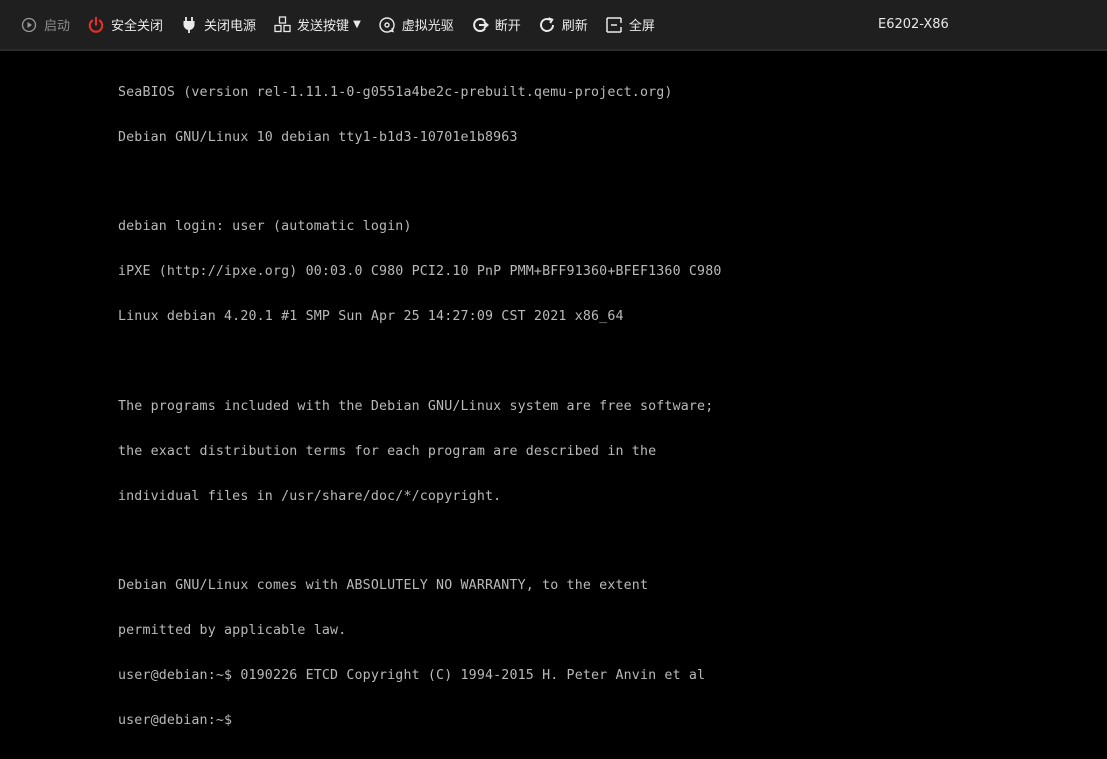 This screenshot has width=1107, height=759. What do you see at coordinates (232, 631) in the screenshot?
I see `console-line: permitted by applicable law.` at bounding box center [232, 631].